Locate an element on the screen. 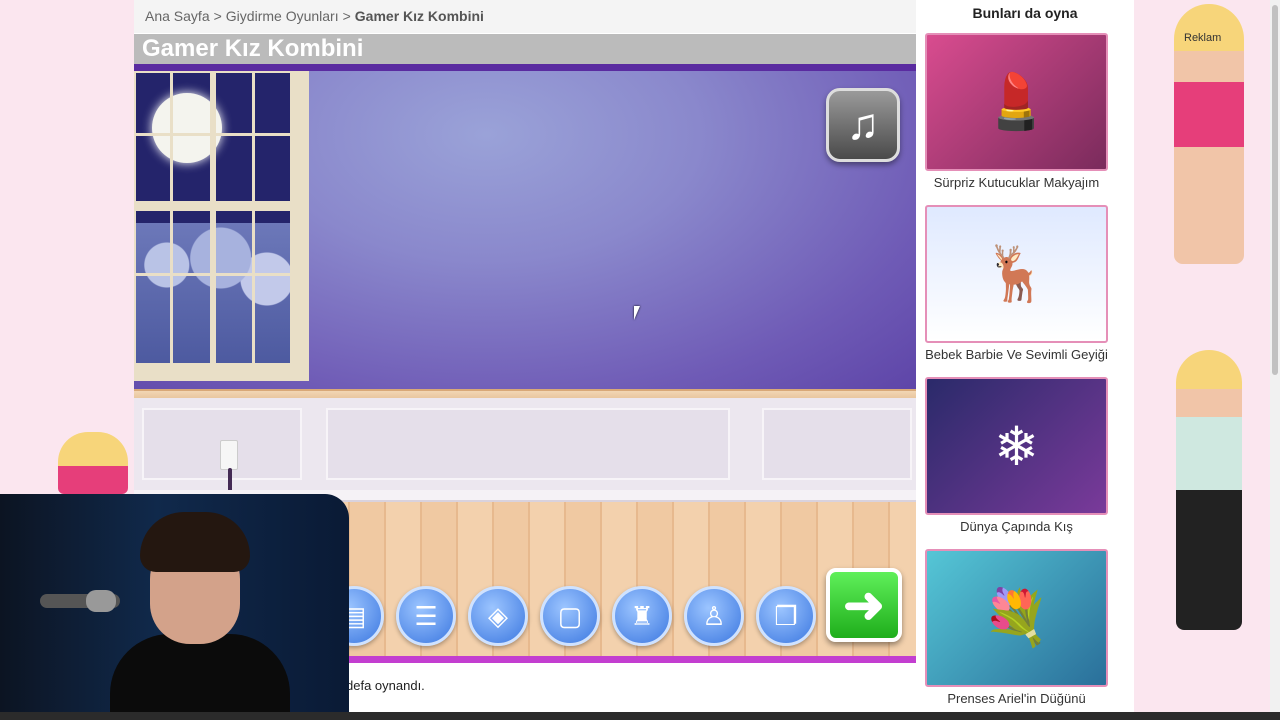  game-card: 💐 Prenses Ariel'in Düğünü is located at coordinates (1016, 627).